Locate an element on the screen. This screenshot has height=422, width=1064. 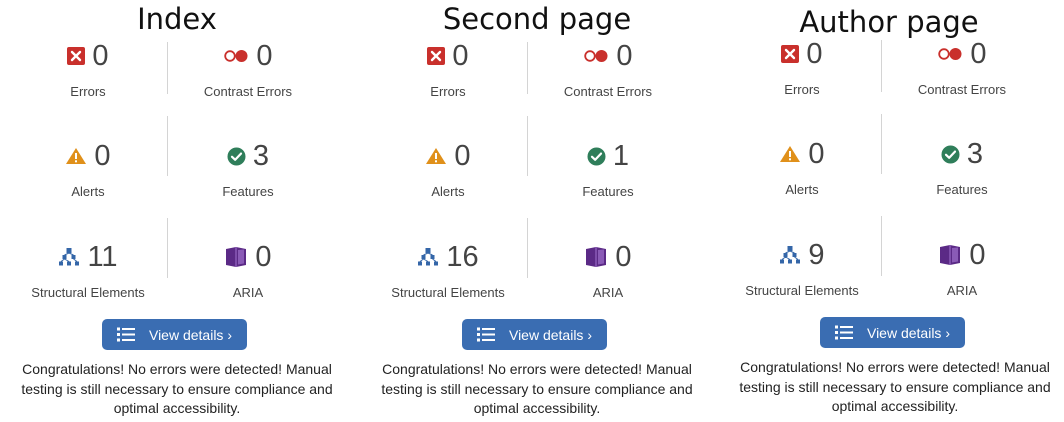
structural-count: 9 is located at coordinates (816, 255).